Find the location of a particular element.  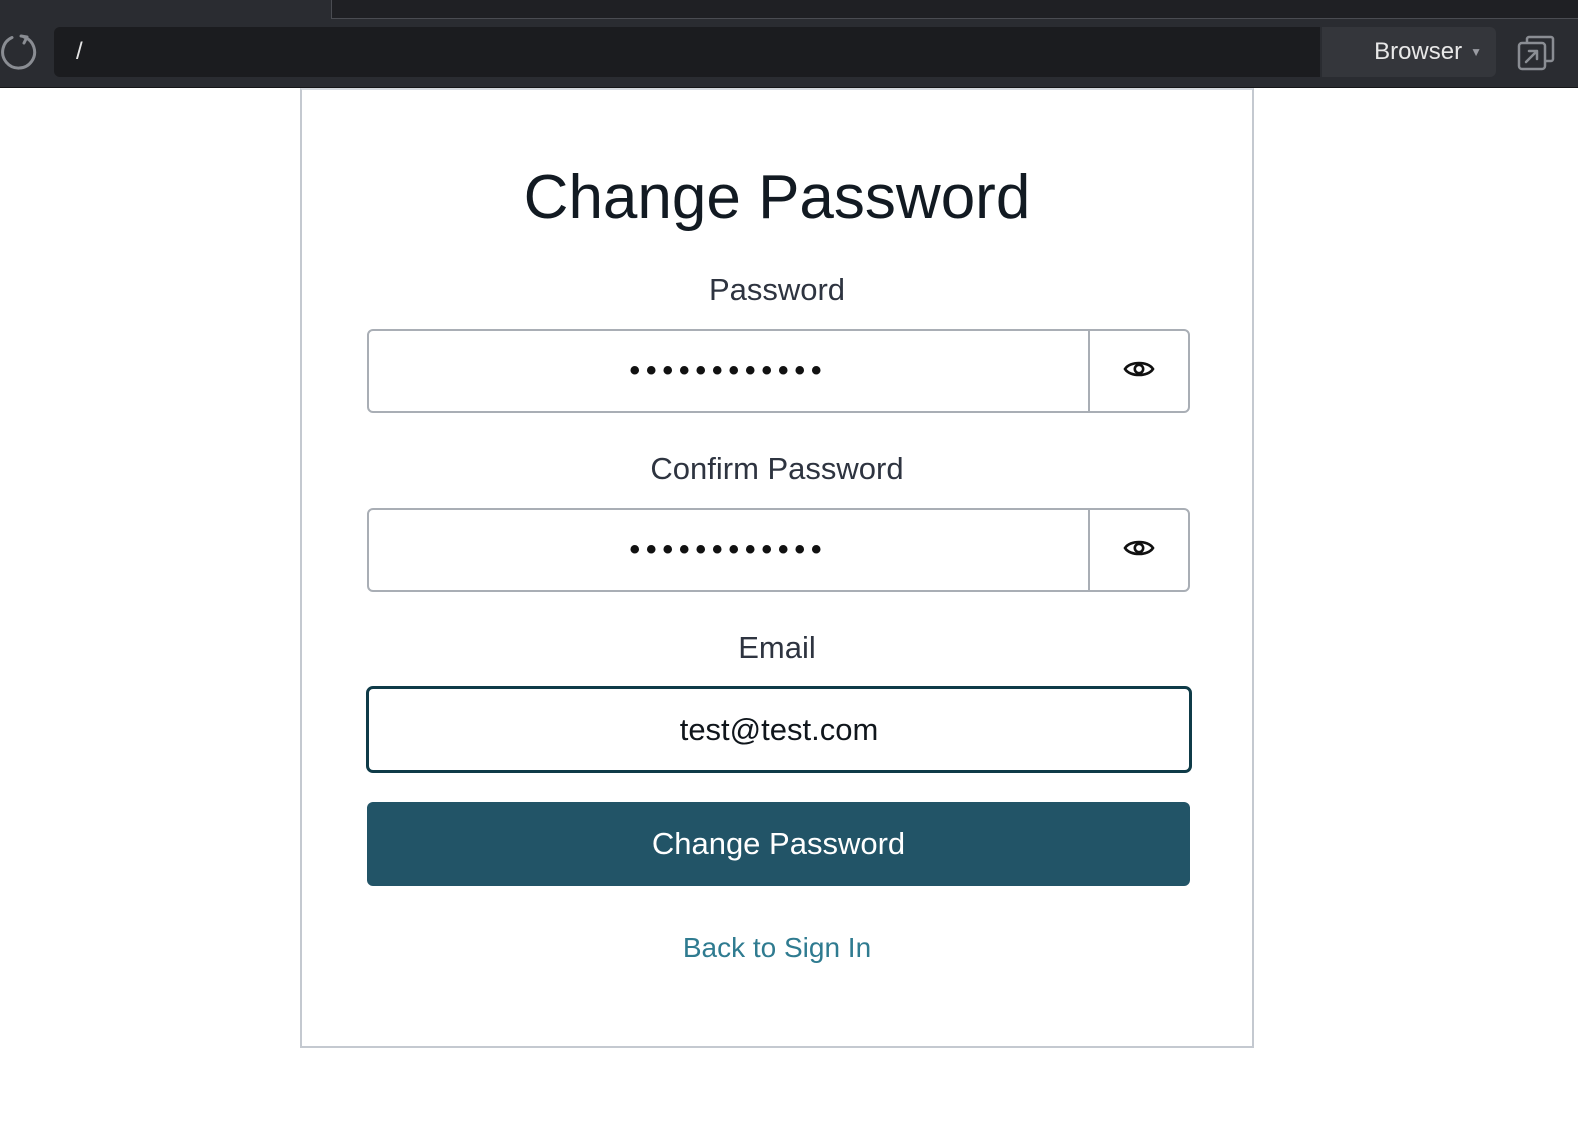

title-wrapper: Change Password is located at coordinates (777, 198).